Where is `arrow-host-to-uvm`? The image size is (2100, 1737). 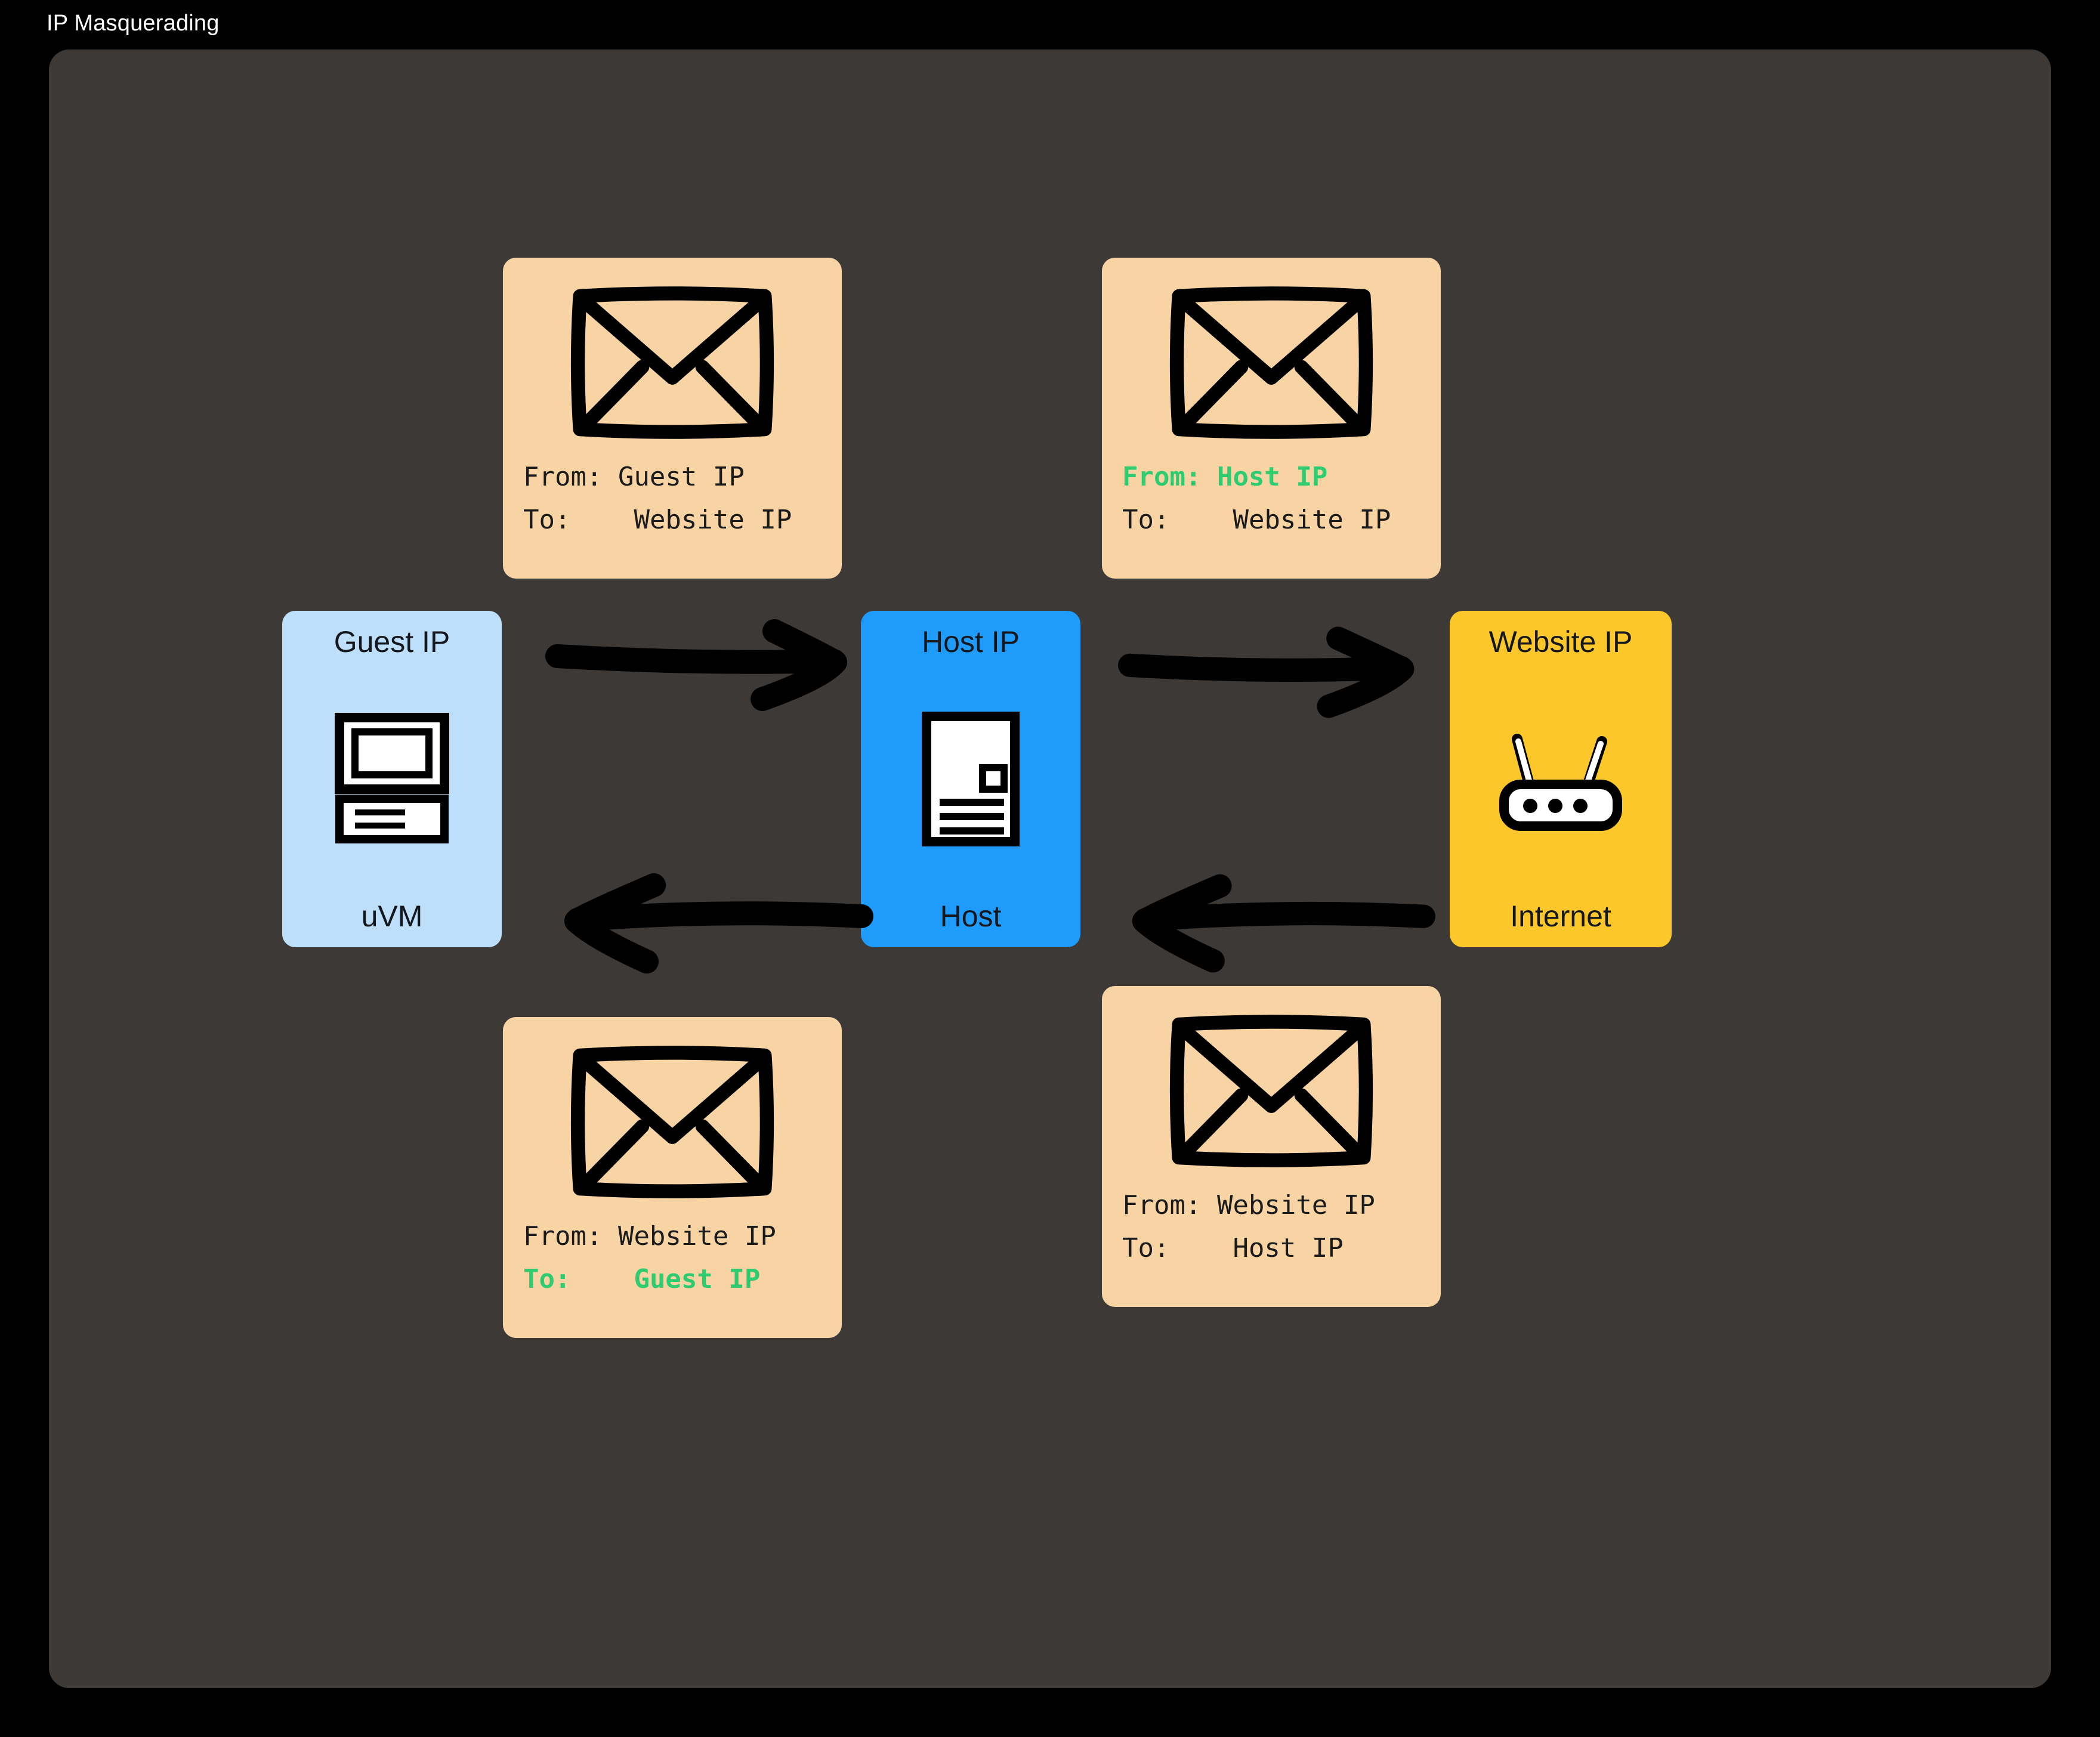
arrow-host-to-uvm is located at coordinates (718, 923).